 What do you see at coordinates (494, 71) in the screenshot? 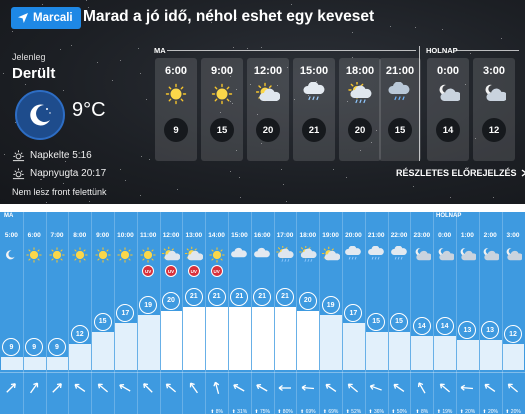
I see `forecast-hour-time: 3:00` at bounding box center [494, 71].